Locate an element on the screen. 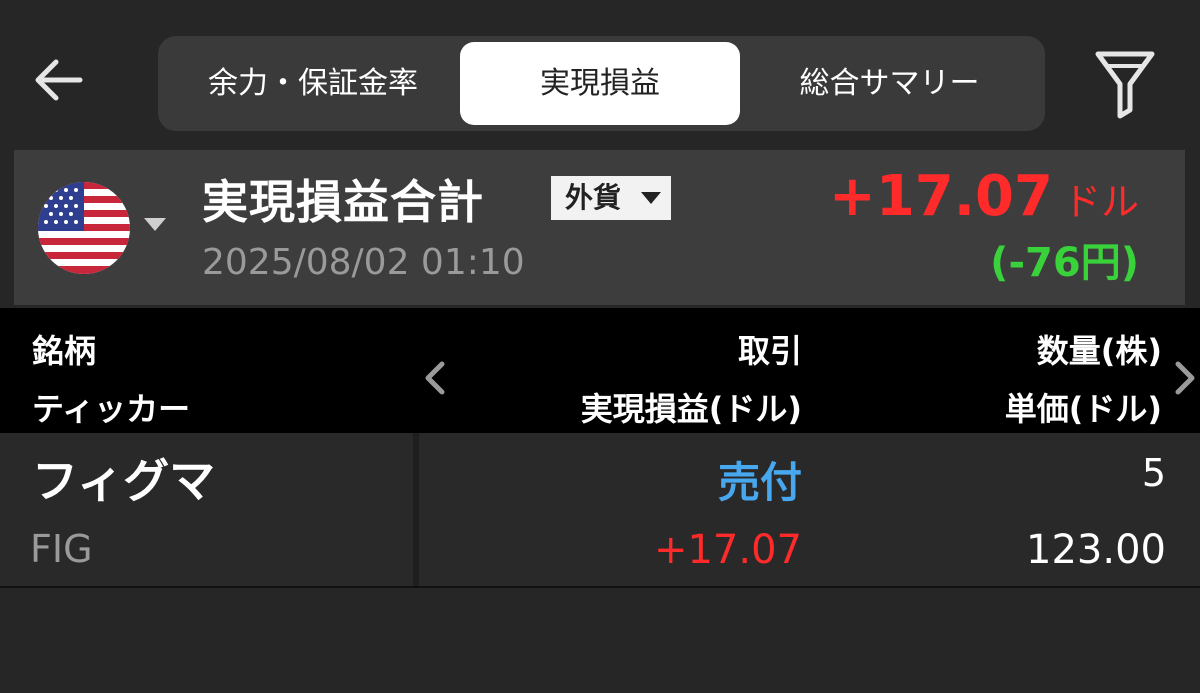 The height and width of the screenshot is (693, 1200). tab-realized-pl: 実現損益 is located at coordinates (600, 83).